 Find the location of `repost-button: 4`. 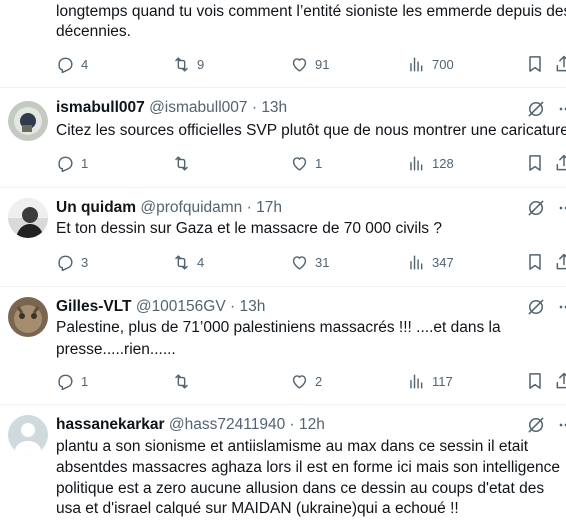

repost-button: 4 is located at coordinates (188, 262).